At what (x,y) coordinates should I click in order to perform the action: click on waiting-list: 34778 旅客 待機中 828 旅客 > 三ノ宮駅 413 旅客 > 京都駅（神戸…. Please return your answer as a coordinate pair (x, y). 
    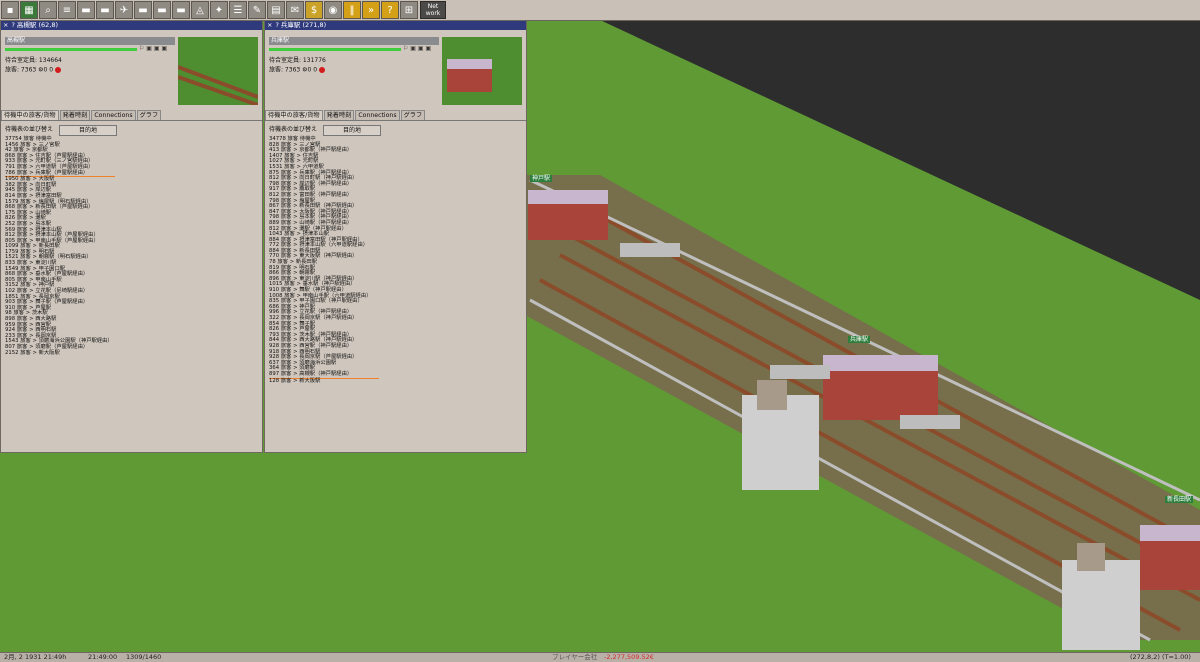
    Looking at the image, I should click on (396, 260).